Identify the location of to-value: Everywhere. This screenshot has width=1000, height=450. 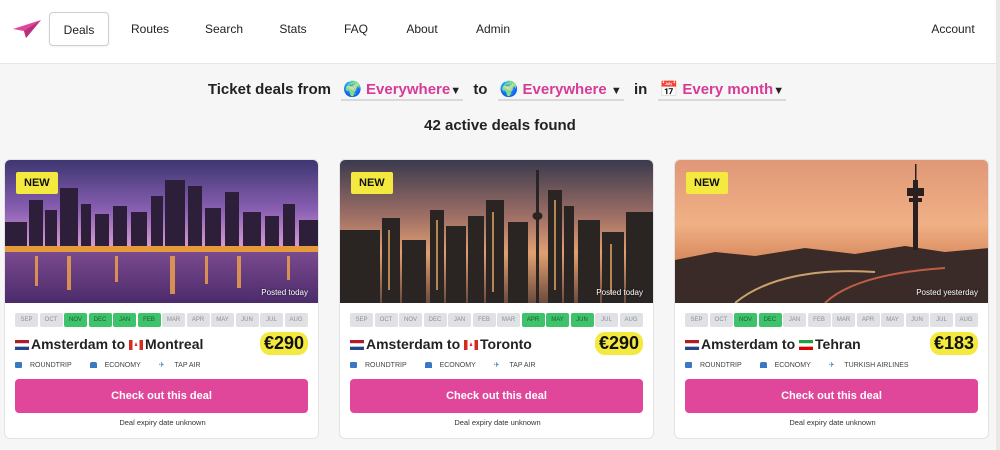
(564, 89).